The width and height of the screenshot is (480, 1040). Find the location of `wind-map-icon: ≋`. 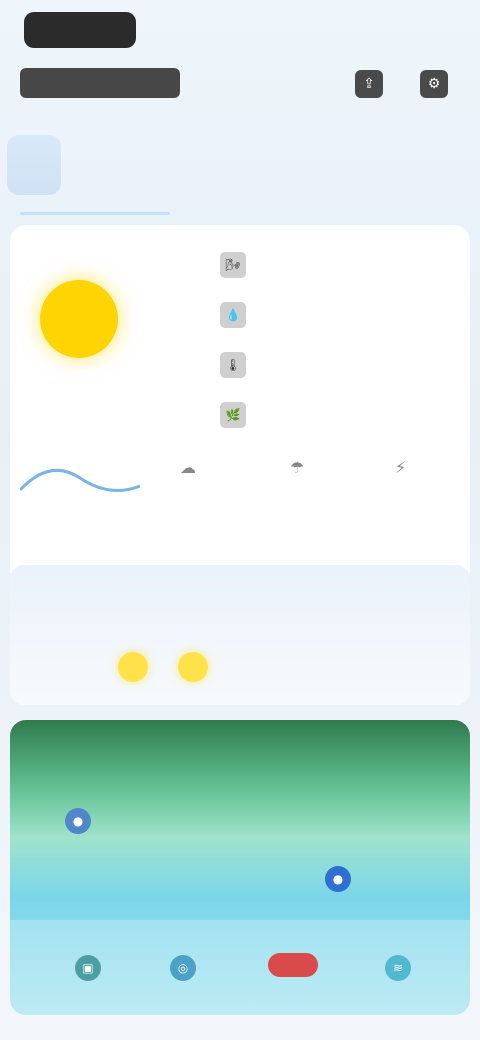

wind-map-icon: ≋ is located at coordinates (398, 968).